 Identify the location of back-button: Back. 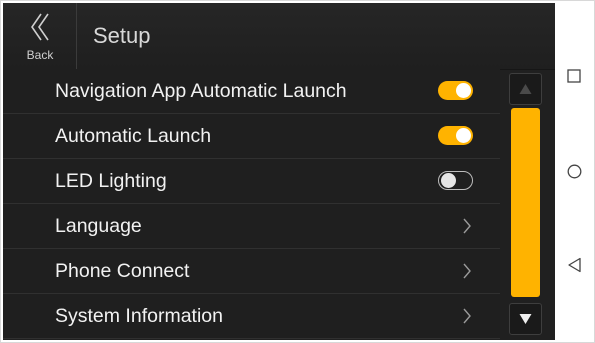
(40, 36).